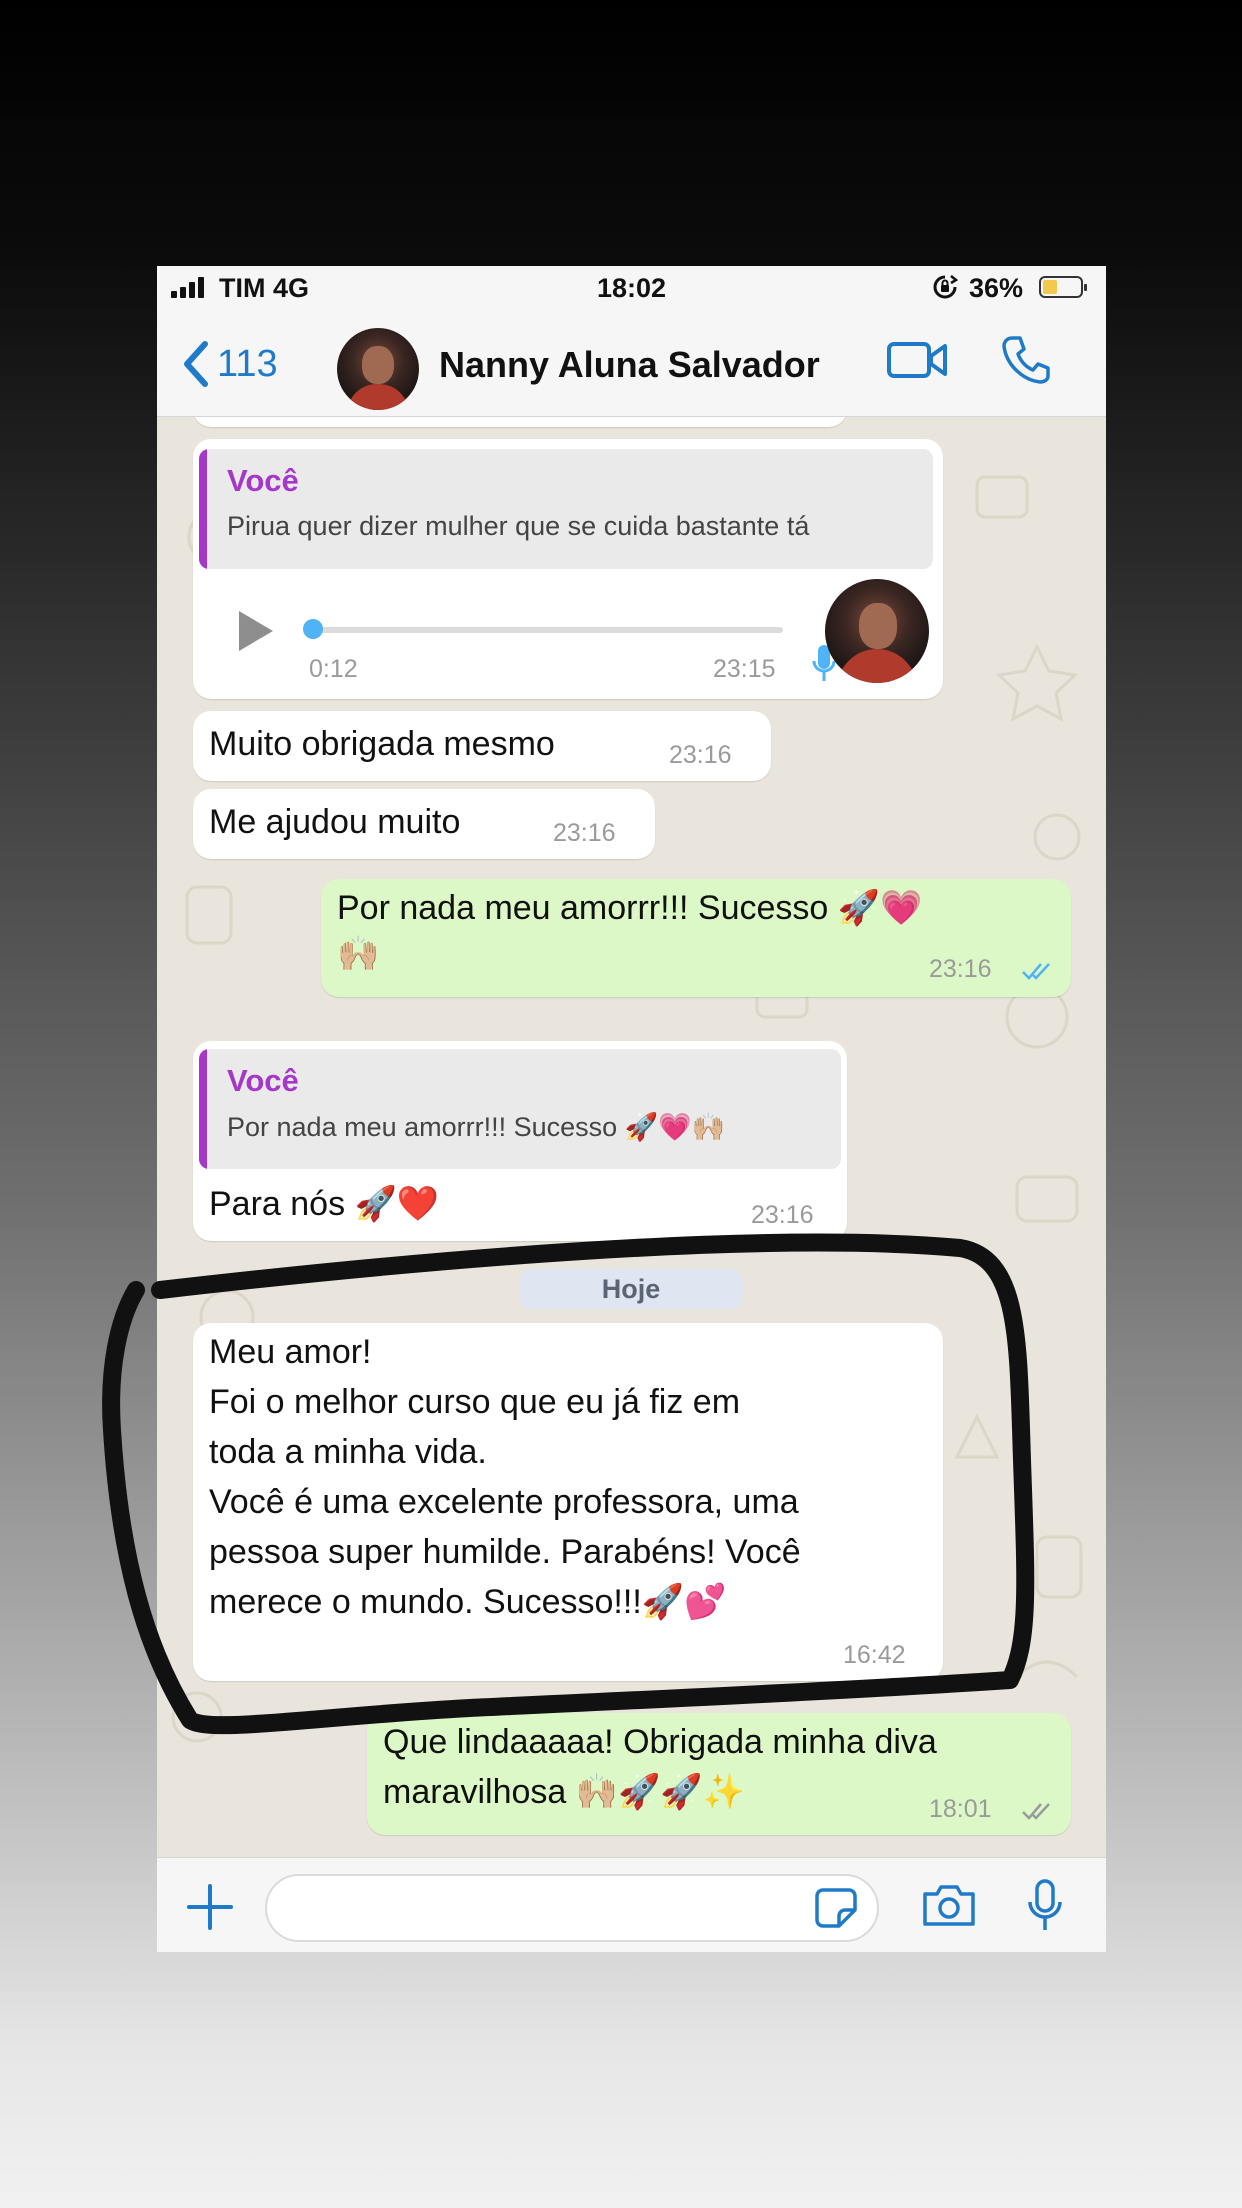 The width and height of the screenshot is (1242, 2208). Describe the element at coordinates (324, 1204) in the screenshot. I see `message-text: Para nós 🚀❤️` at that location.